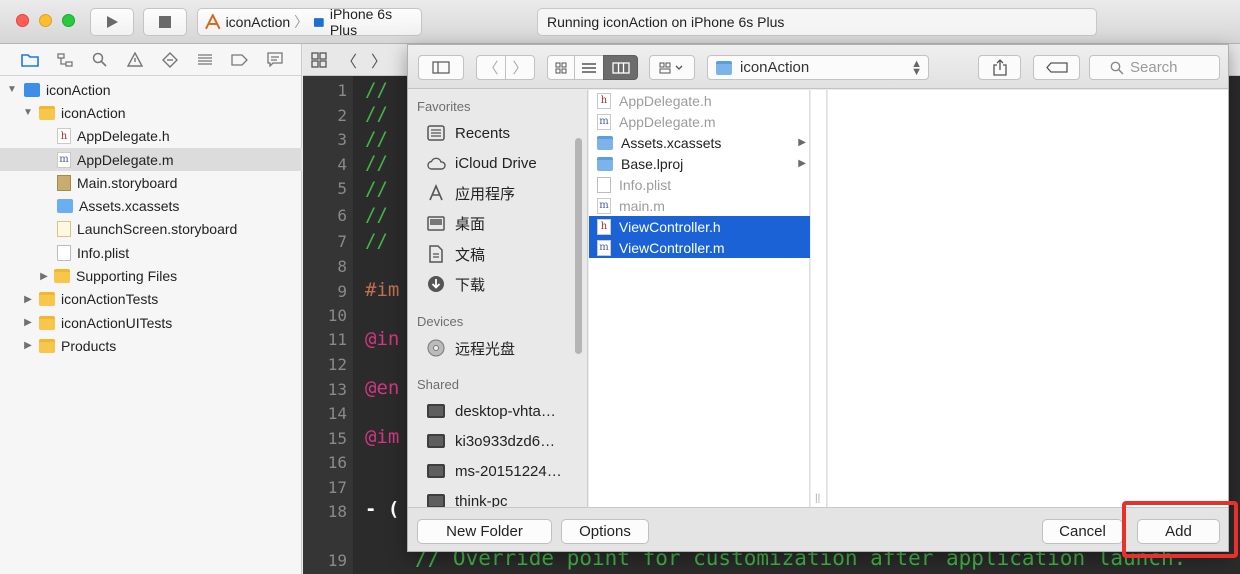  Describe the element at coordinates (151, 299) in the screenshot. I see `tree-item-group: ▶ iconActionTests` at that location.